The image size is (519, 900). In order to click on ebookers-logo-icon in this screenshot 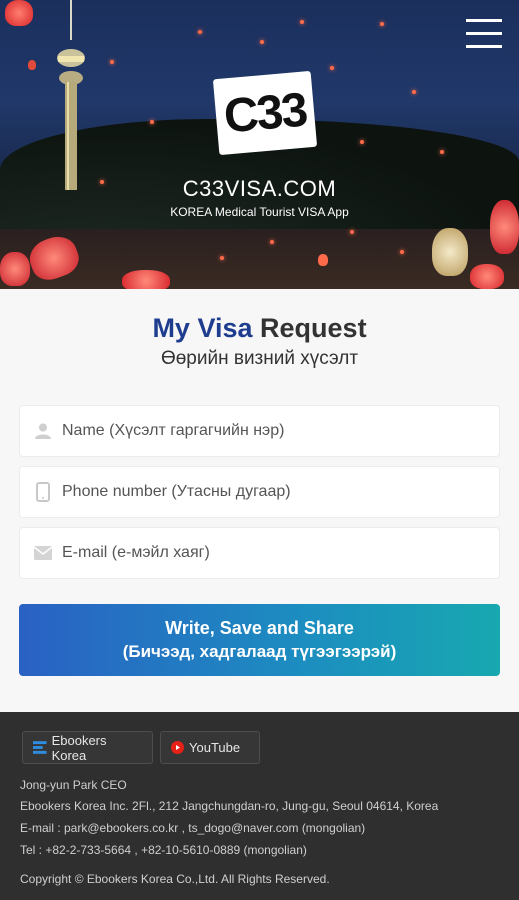, I will do `click(40, 747)`.